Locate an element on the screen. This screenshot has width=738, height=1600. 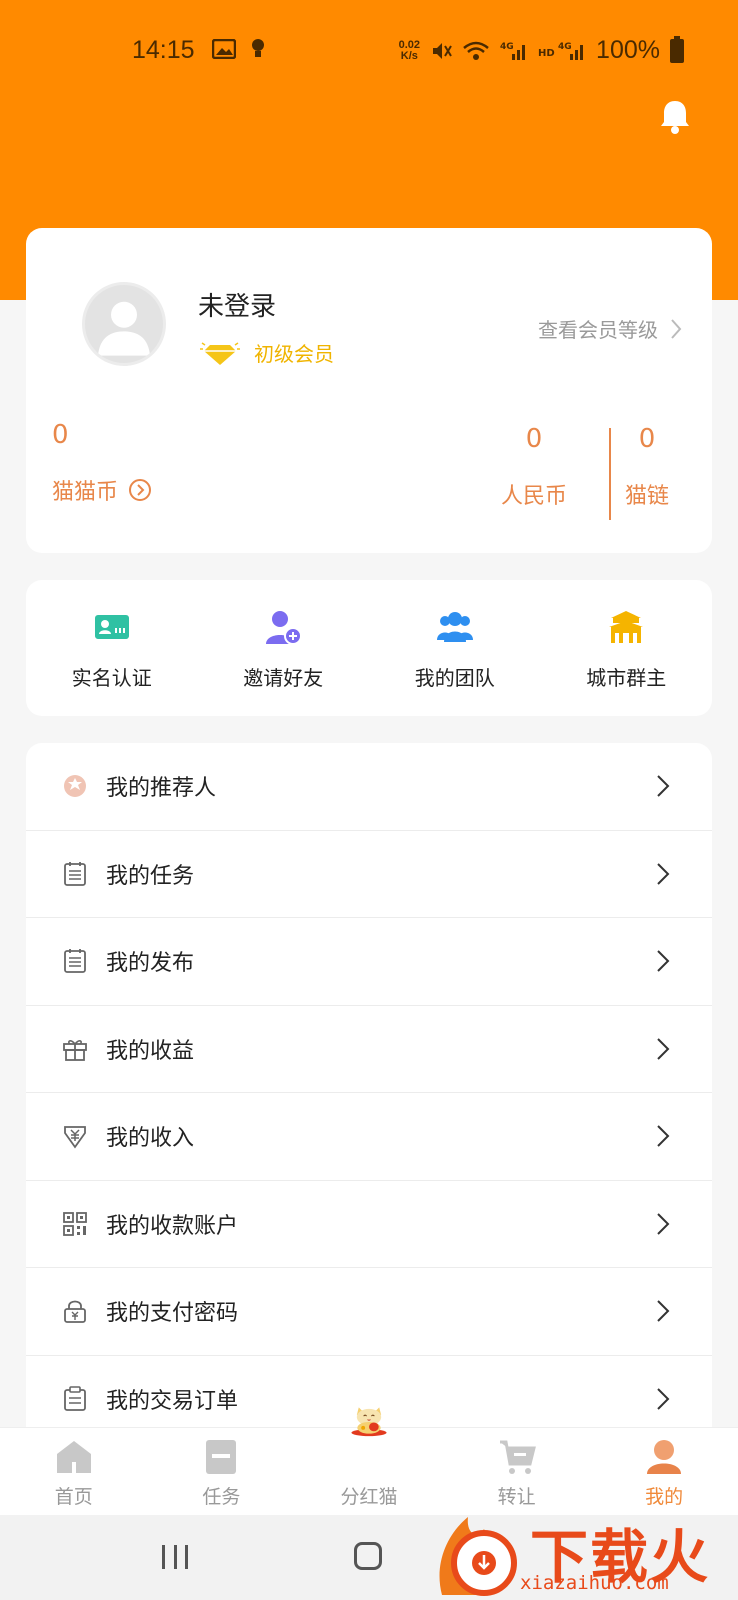
tab-label: 首页 is located at coordinates (73, 1497).